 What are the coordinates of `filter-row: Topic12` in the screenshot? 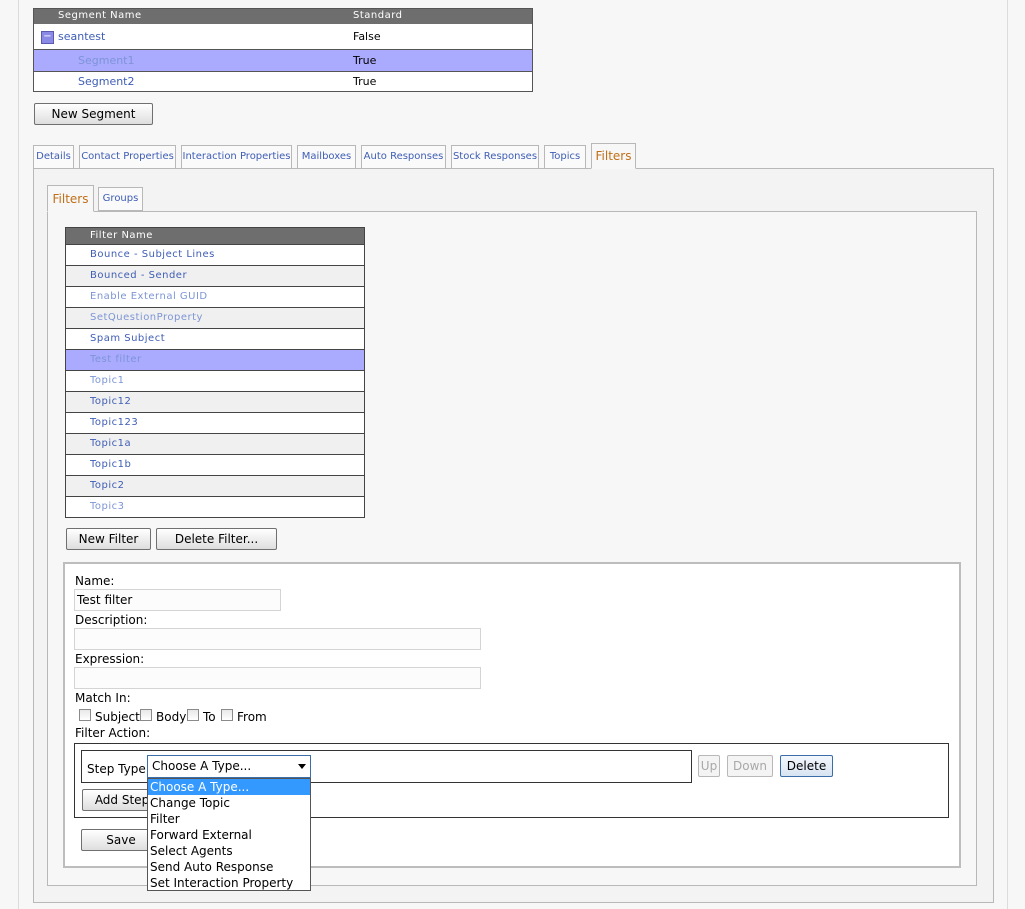 It's located at (215, 401).